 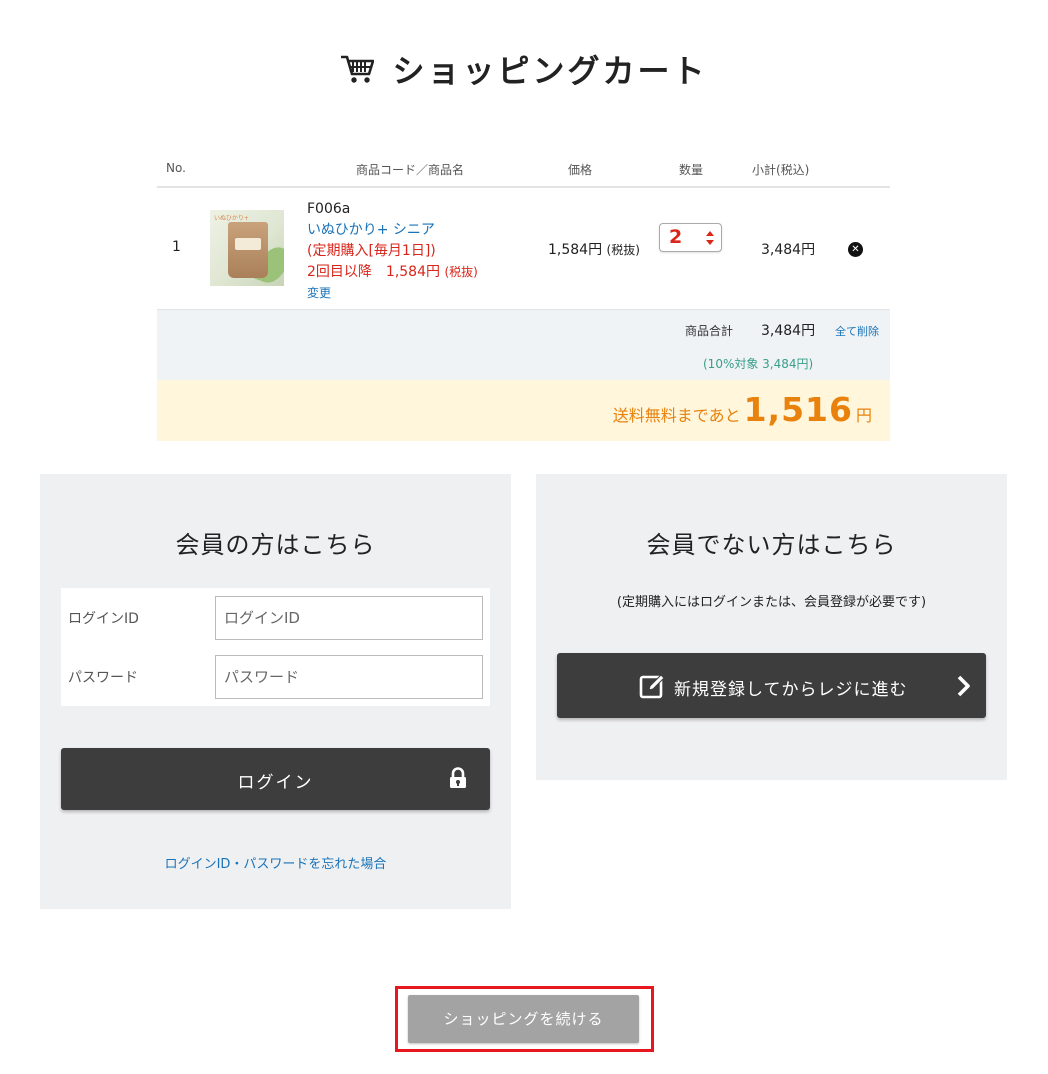 I want to click on member-heading: 会員の方はこちら, so click(x=275, y=545).